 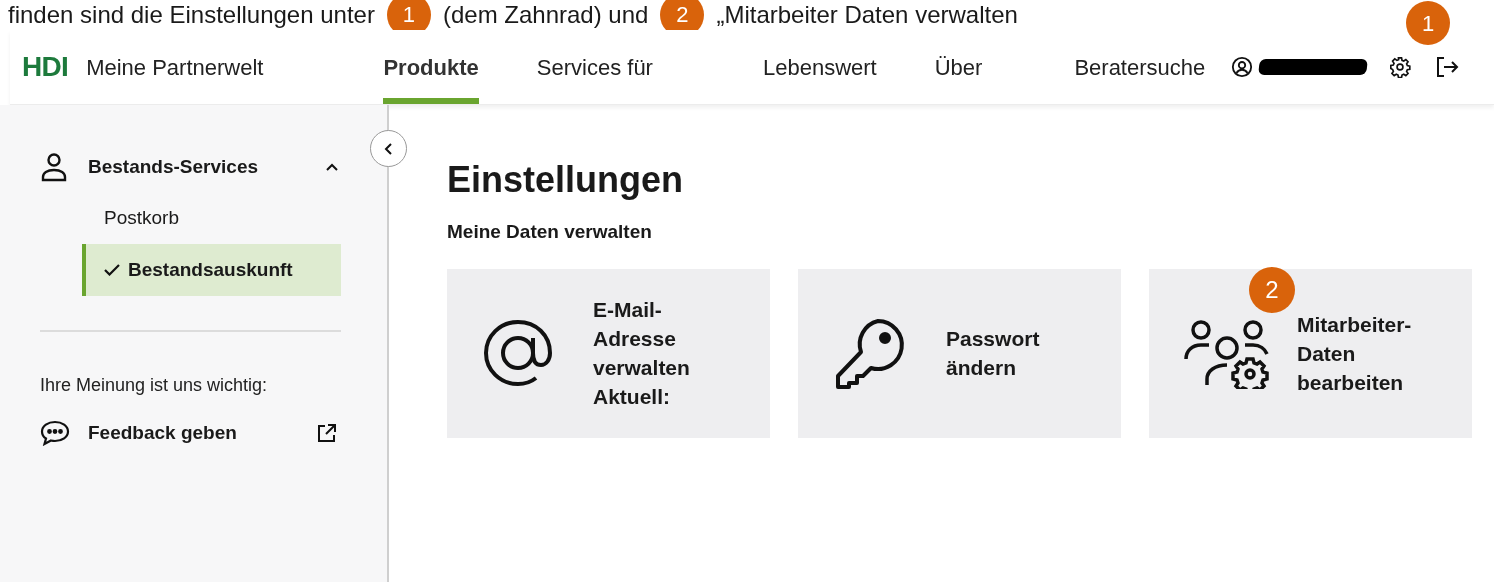 I want to click on collapse-button, so click(x=388, y=148).